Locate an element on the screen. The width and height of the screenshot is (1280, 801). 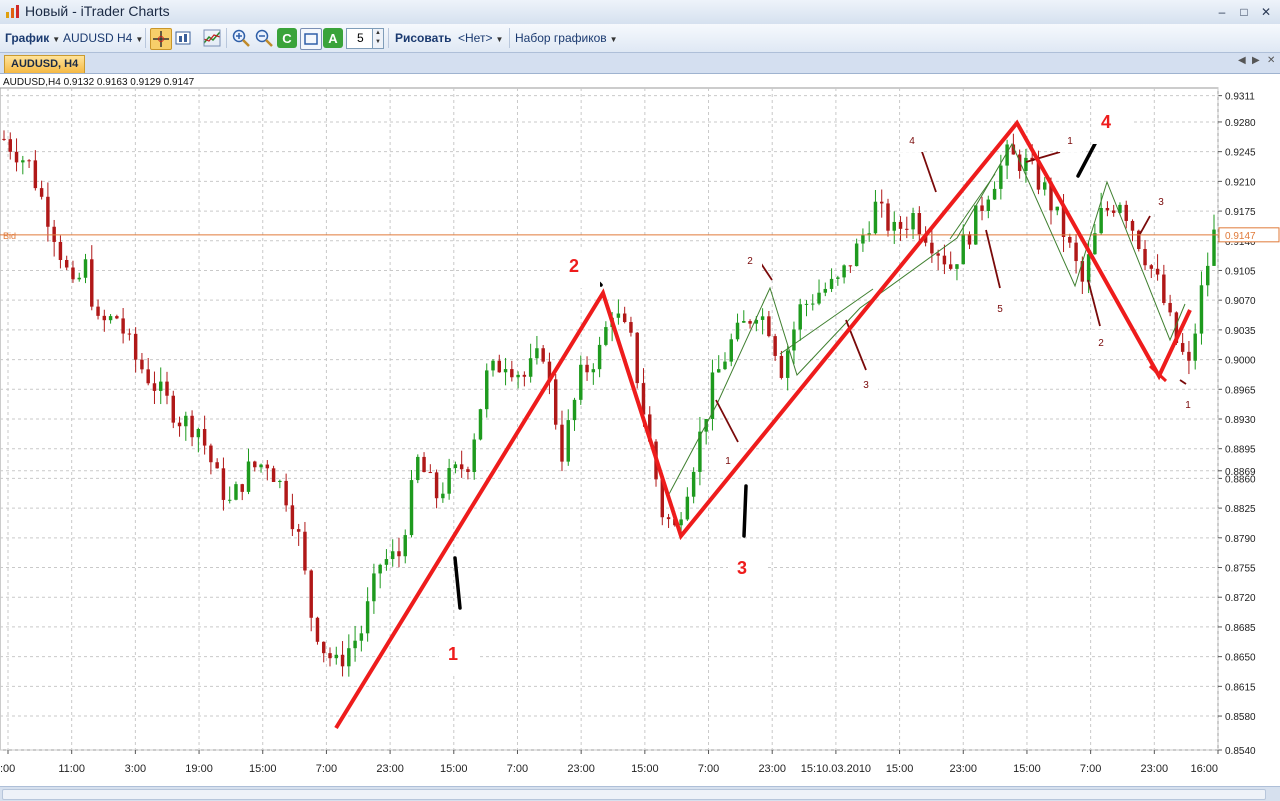
svg-text: A is located at coordinates (333, 38).